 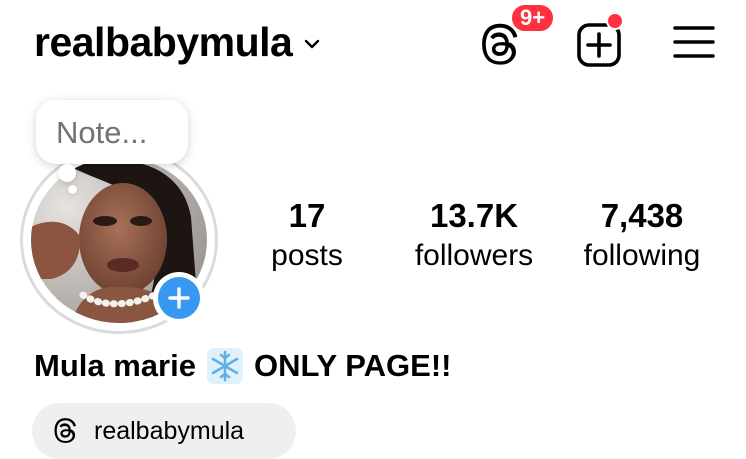 I want to click on posts-count: 17, so click(x=307, y=215).